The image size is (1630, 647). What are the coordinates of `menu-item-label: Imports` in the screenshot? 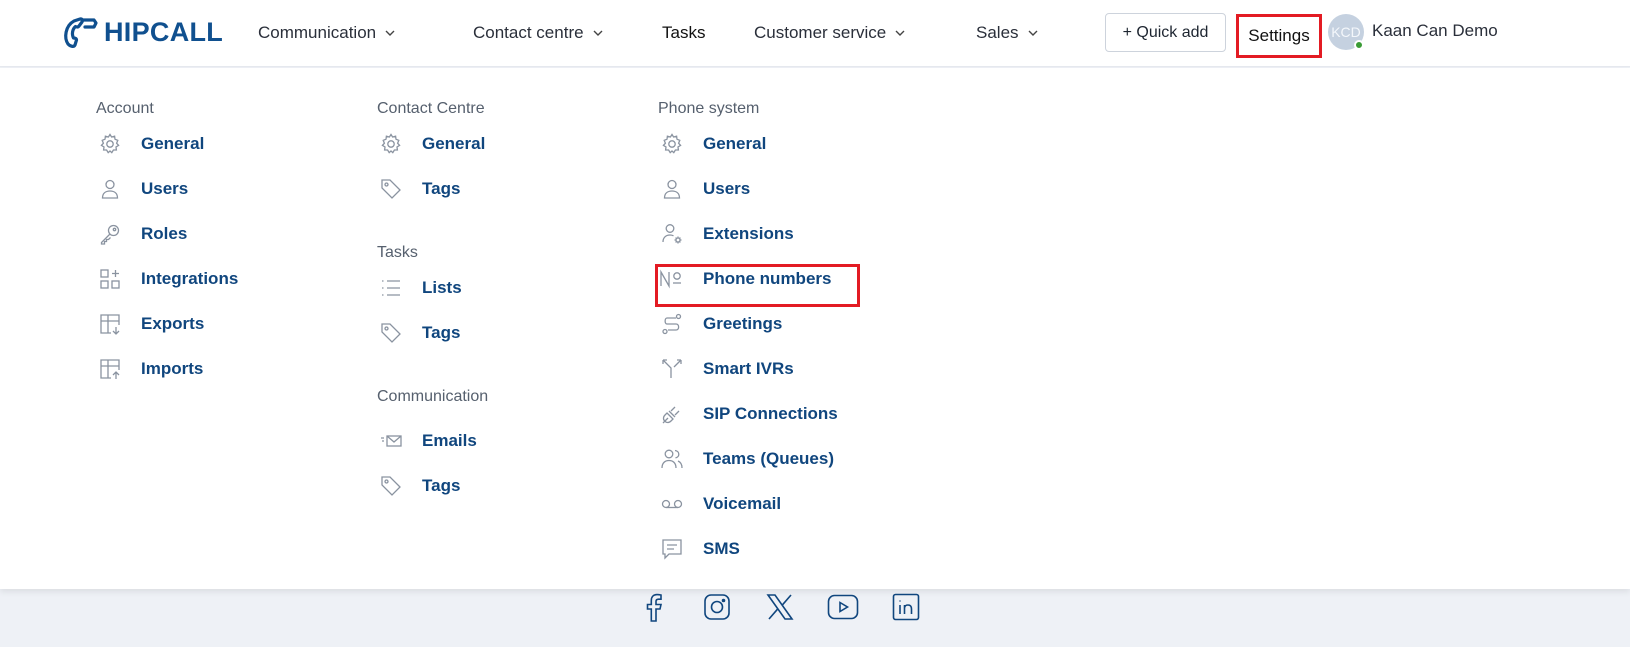 It's located at (172, 368).